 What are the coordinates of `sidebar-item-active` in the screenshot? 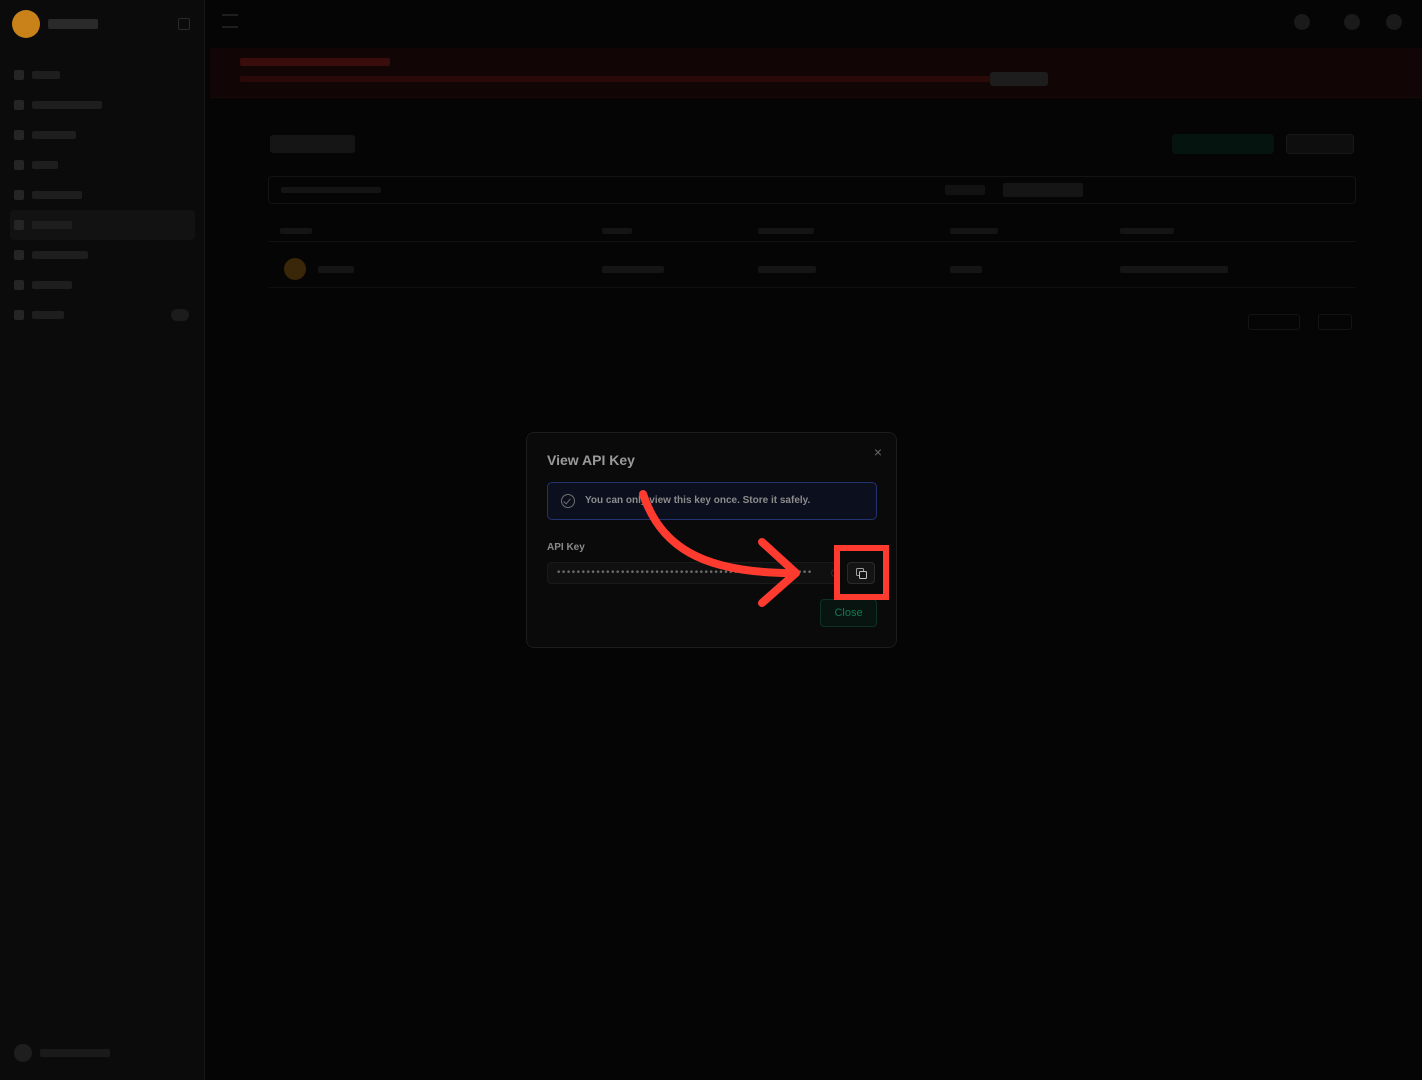 It's located at (102, 225).